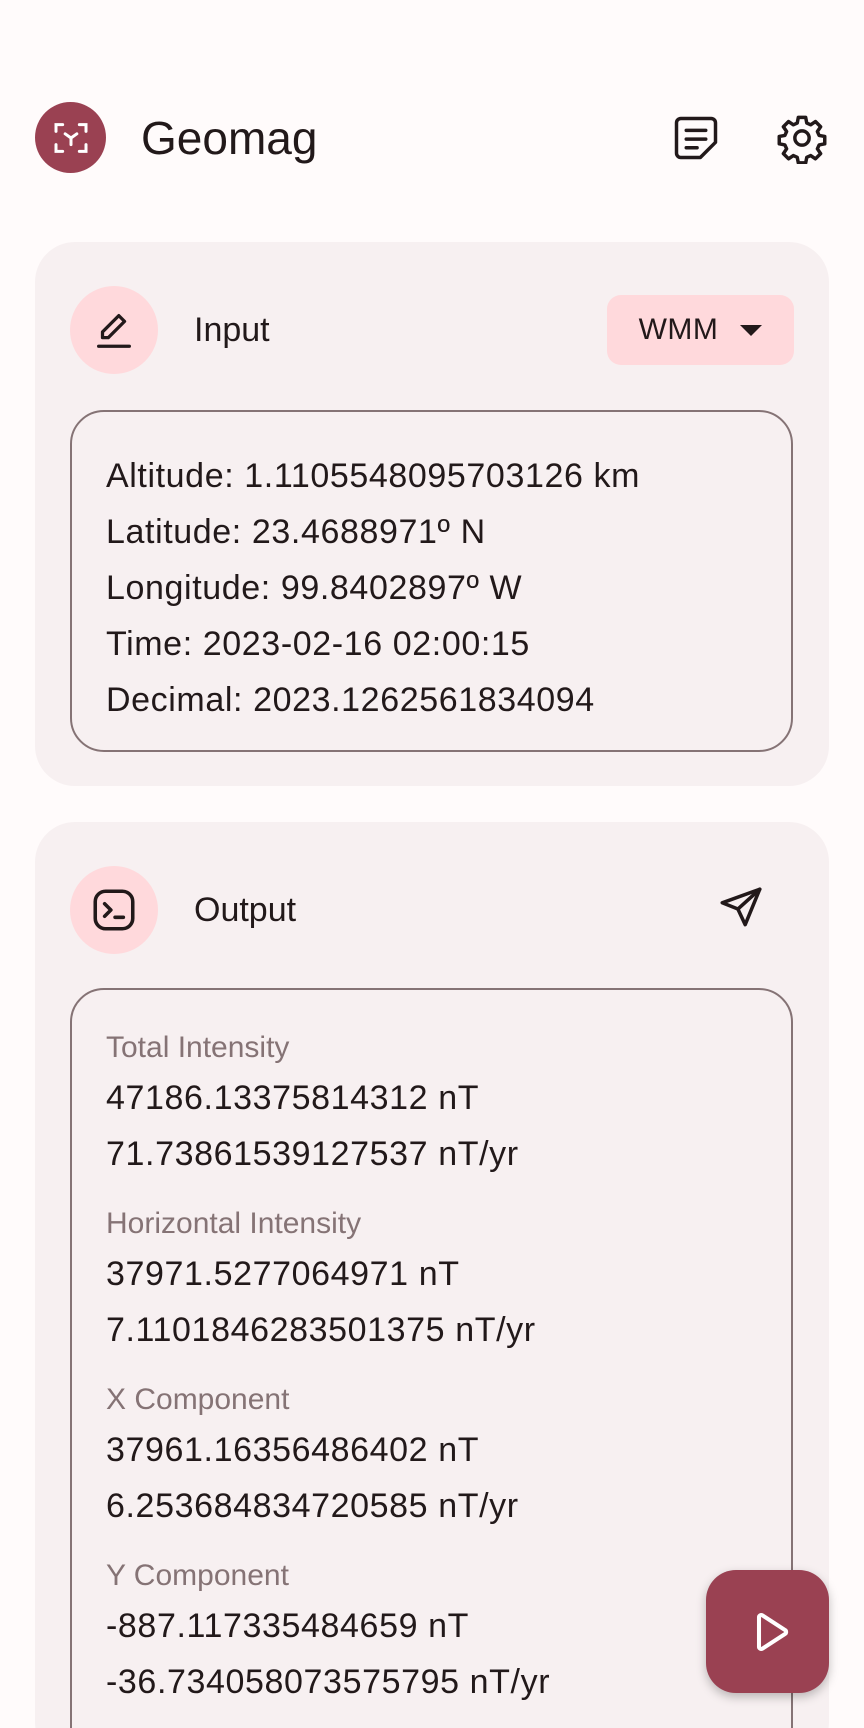  Describe the element at coordinates (314, 588) in the screenshot. I see `longitude-line: Longitude: 99.8402897º W` at that location.